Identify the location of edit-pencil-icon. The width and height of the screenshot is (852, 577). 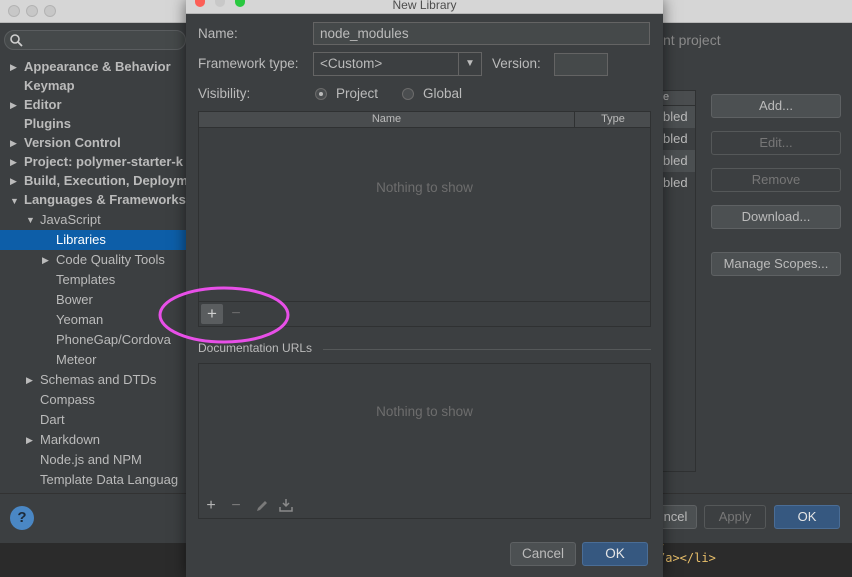
(262, 506).